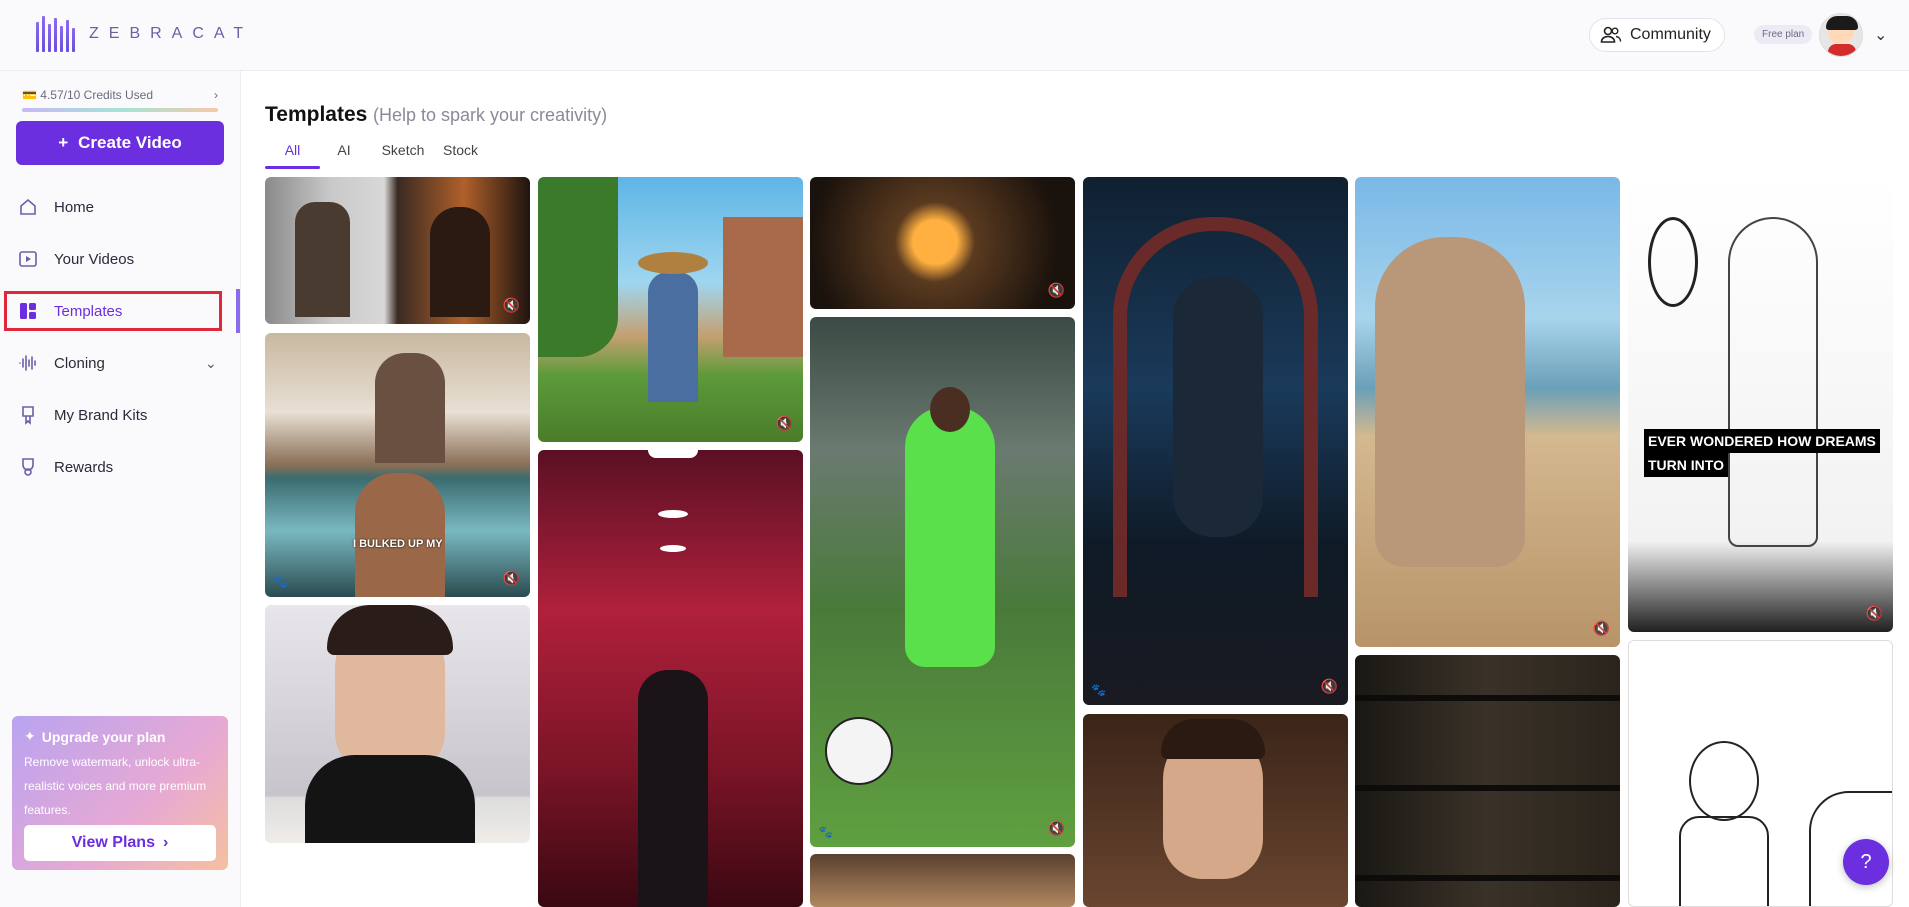 This screenshot has width=1909, height=907. I want to click on credits-progress-bar, so click(120, 110).